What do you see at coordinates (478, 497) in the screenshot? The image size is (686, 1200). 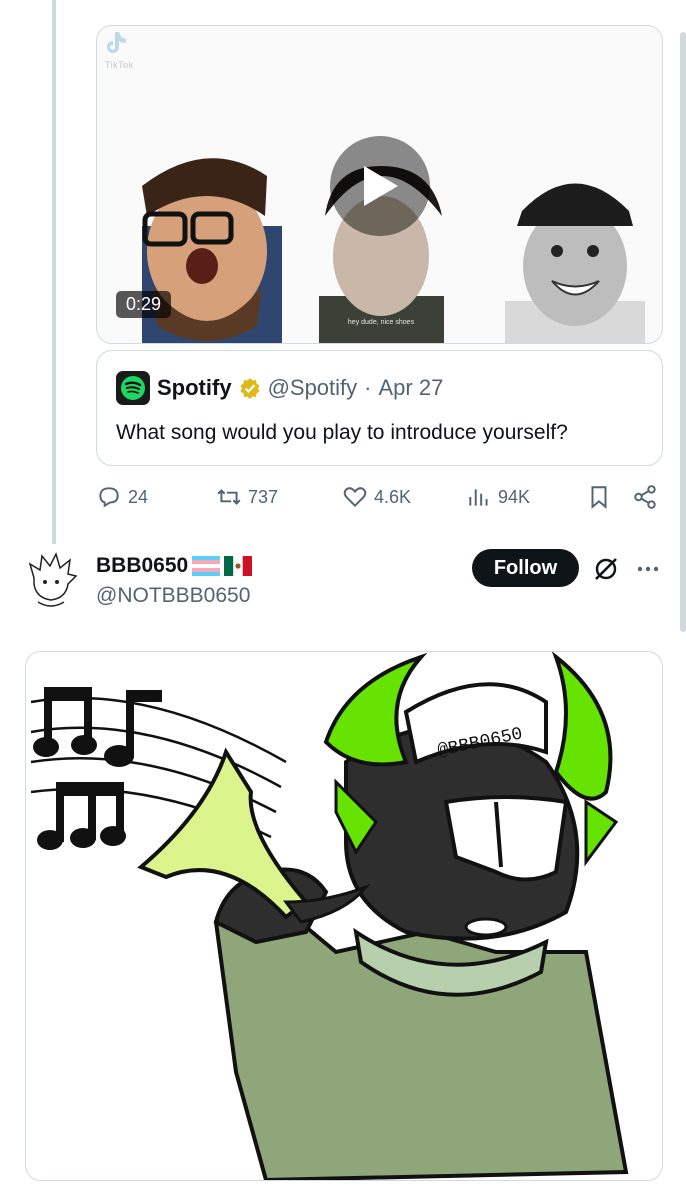 I see `views-chart-icon` at bounding box center [478, 497].